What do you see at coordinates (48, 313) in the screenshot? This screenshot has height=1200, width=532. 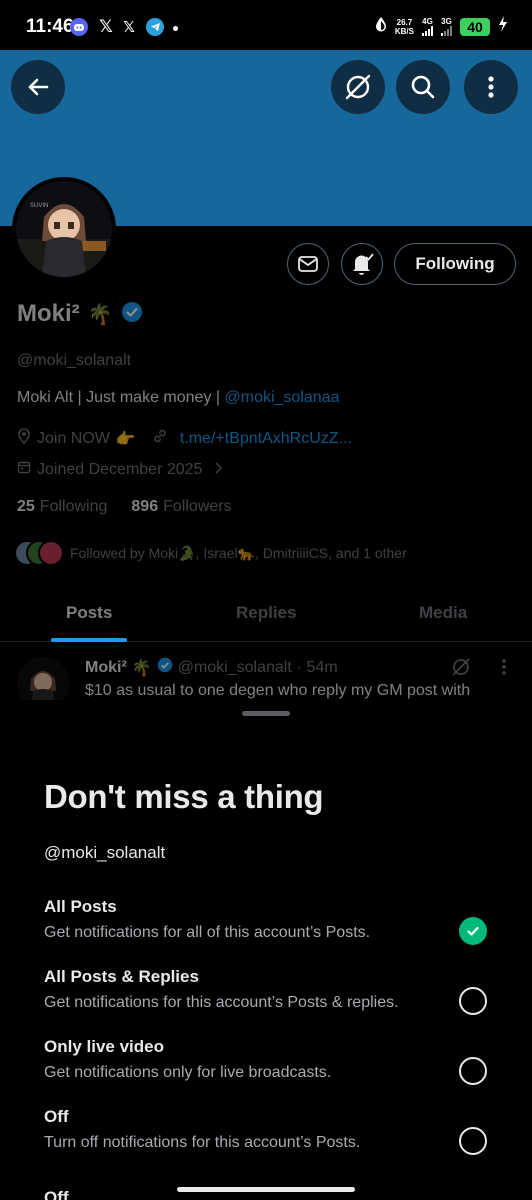 I see `profile-name: Moki²` at bounding box center [48, 313].